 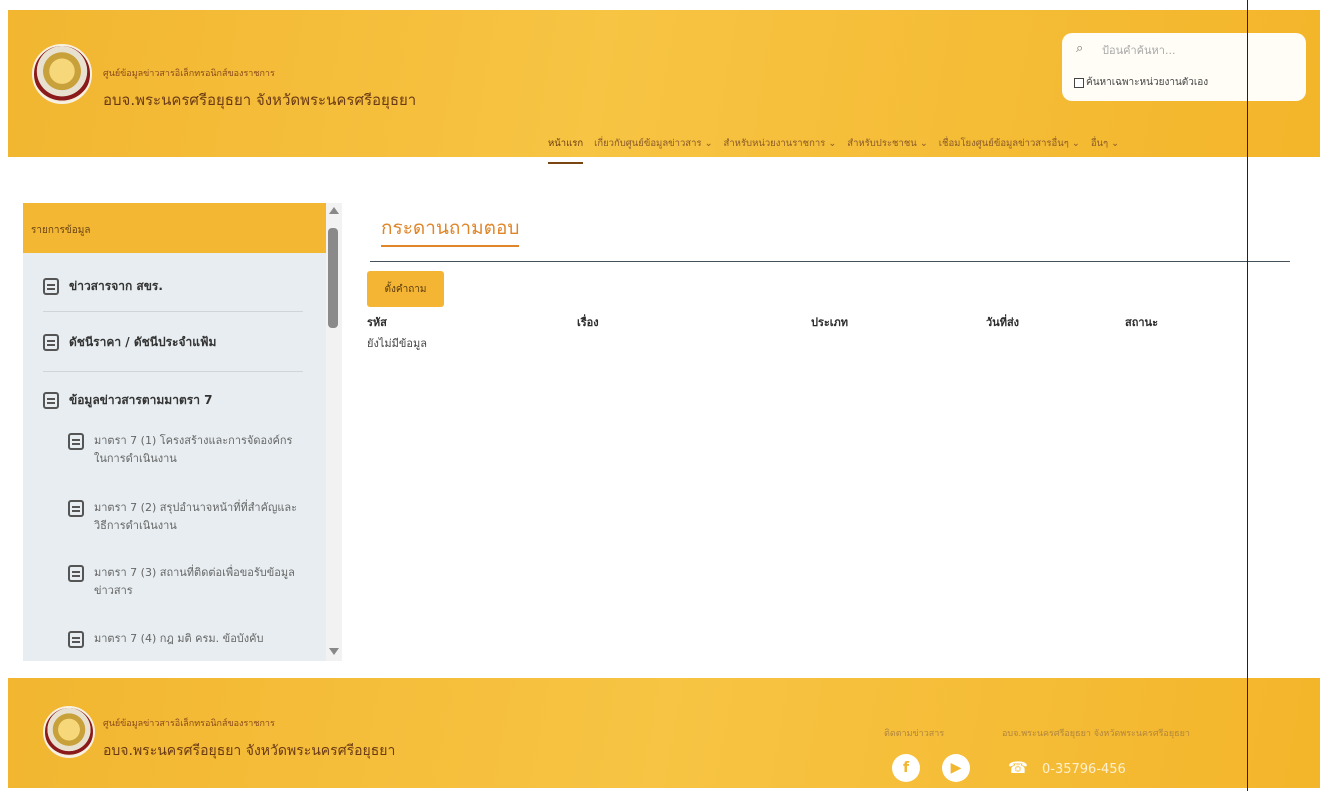 I want to click on ask-question-button: ตั้งคำถาม, so click(x=405, y=289).